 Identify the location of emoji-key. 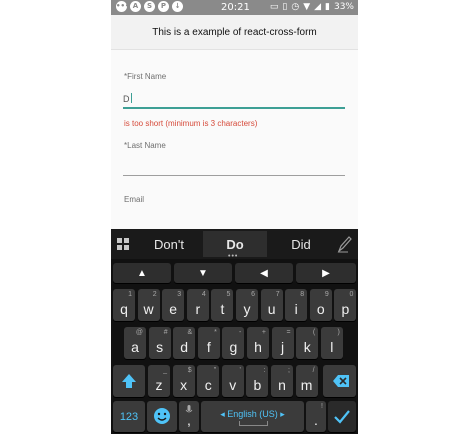
(162, 416).